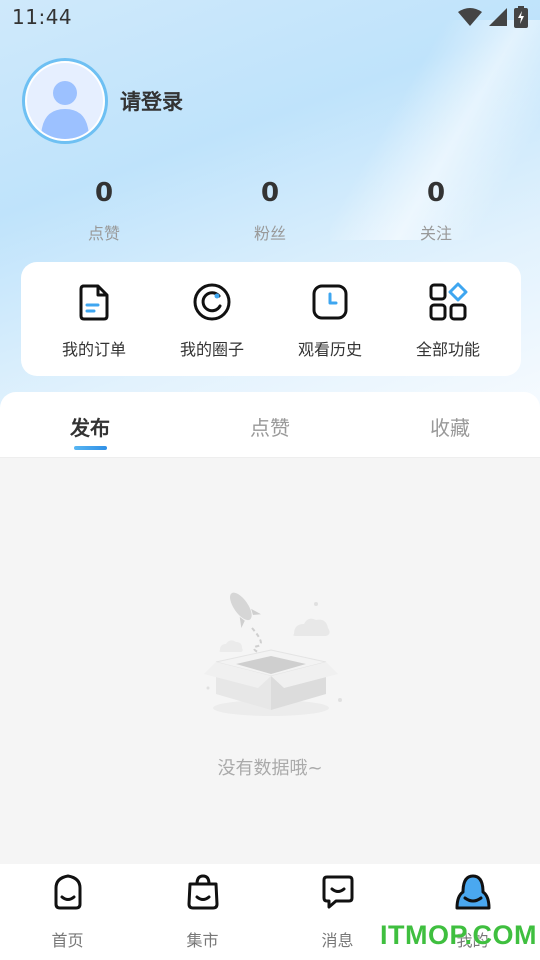 The height and width of the screenshot is (960, 540). I want to click on default-avatar-icon, so click(65, 101).